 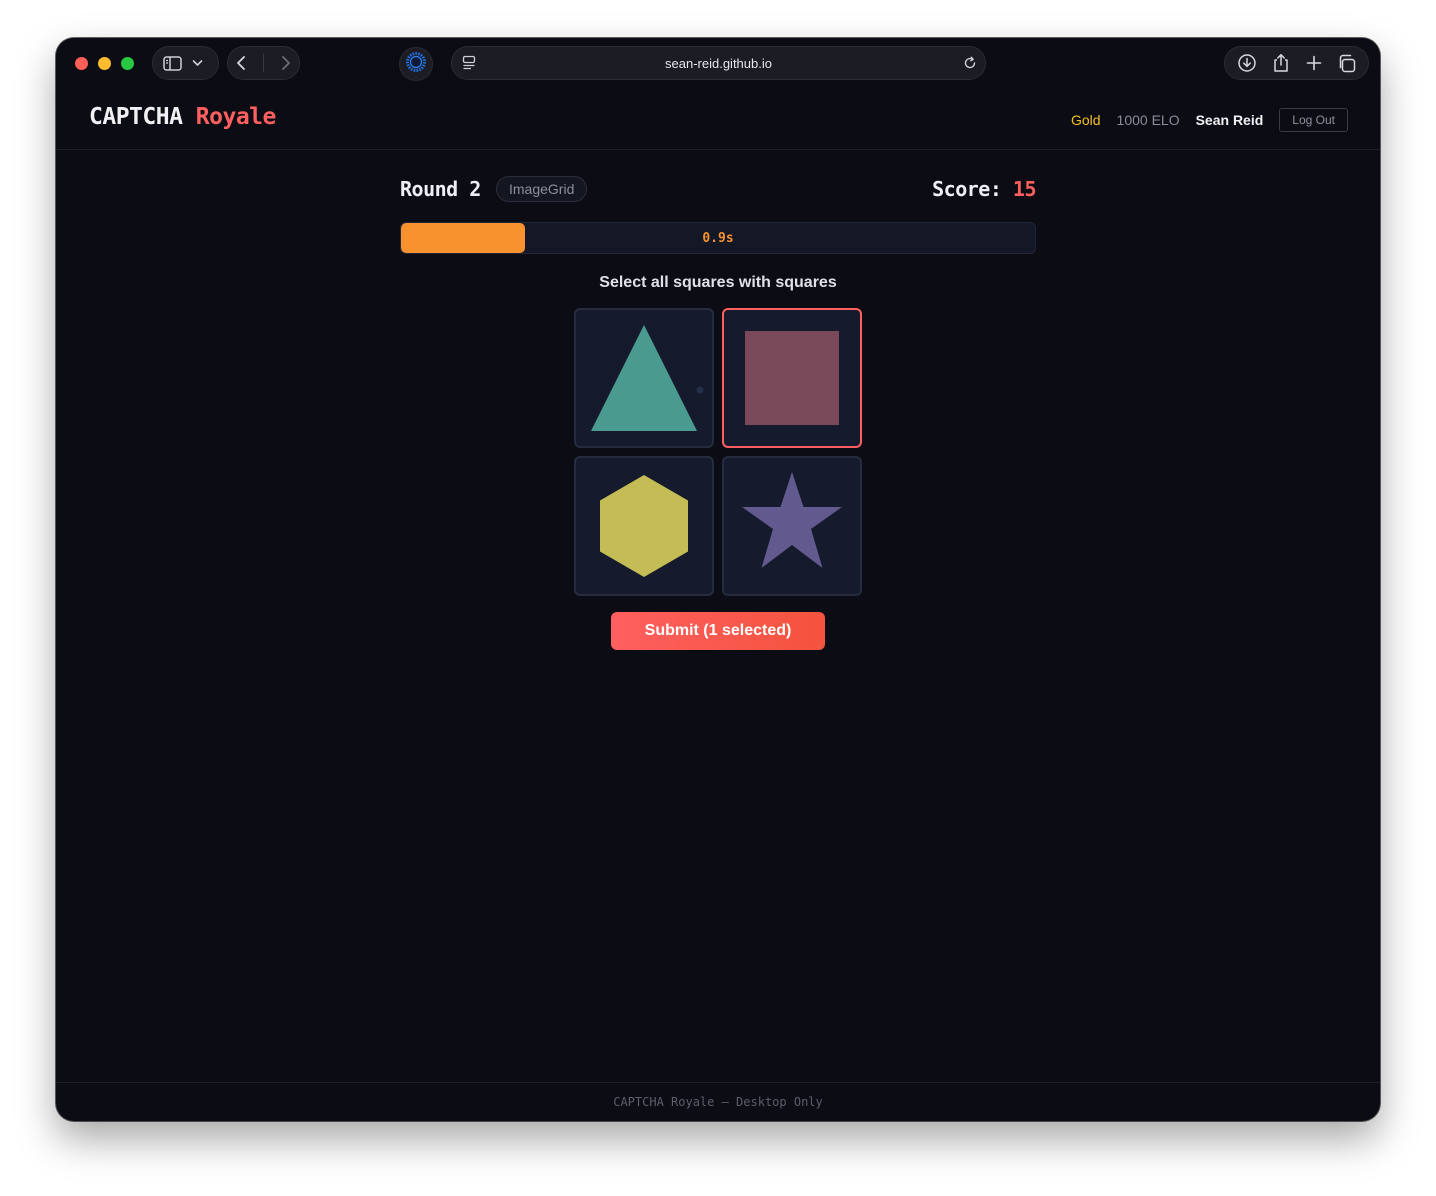 I want to click on footer-text: CAPTCHA Royale — Desktop Only, so click(x=718, y=1102).